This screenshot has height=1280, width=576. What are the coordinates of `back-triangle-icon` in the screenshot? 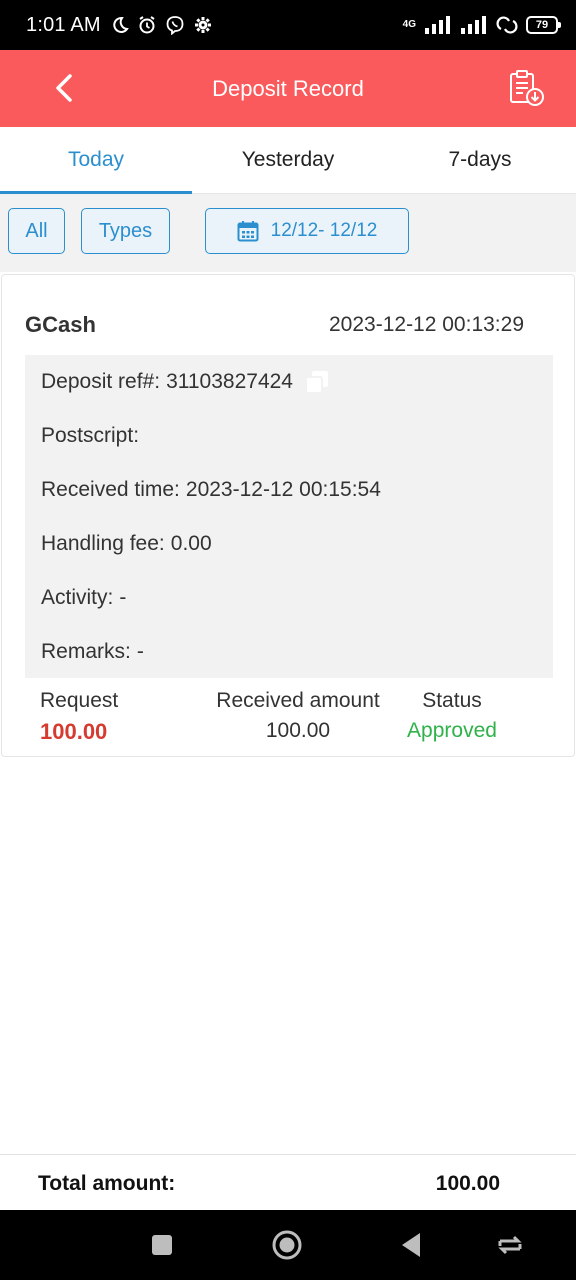 It's located at (412, 1245).